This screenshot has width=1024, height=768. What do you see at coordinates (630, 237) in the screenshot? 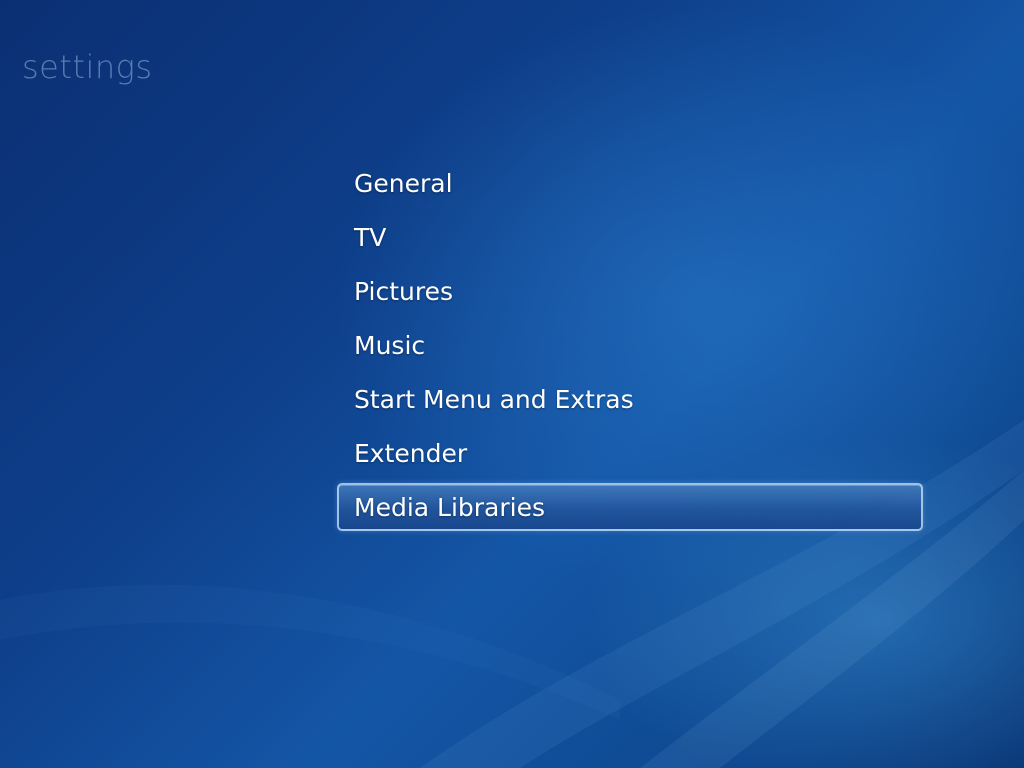
I see `menu-item-tv: TV` at bounding box center [630, 237].